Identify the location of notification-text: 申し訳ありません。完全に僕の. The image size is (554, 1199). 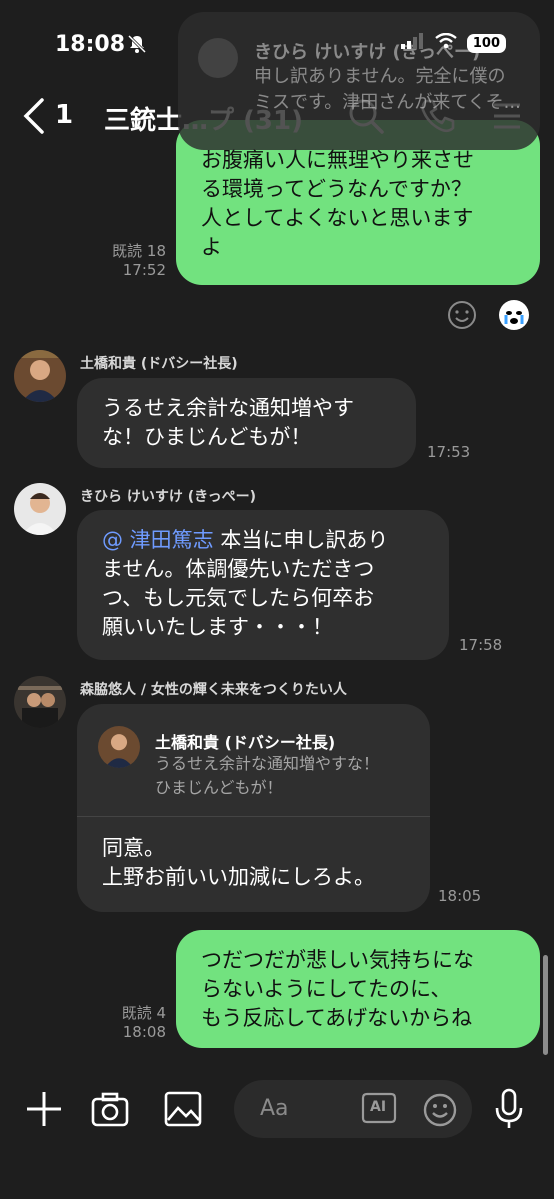
(380, 76).